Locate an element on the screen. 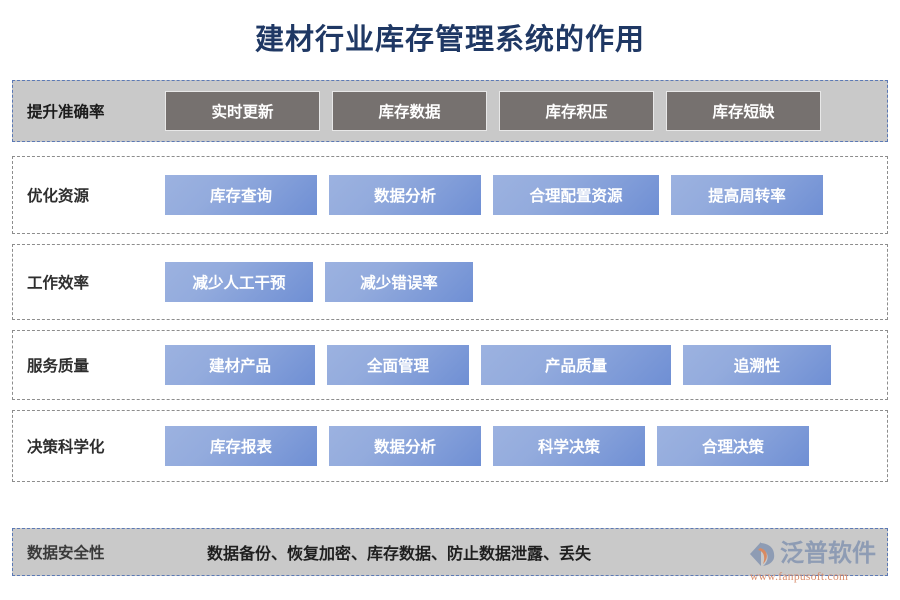  row-tiles-accuracy: 实时更新 库存数据 库存积压 库存短缺 is located at coordinates (526, 111).